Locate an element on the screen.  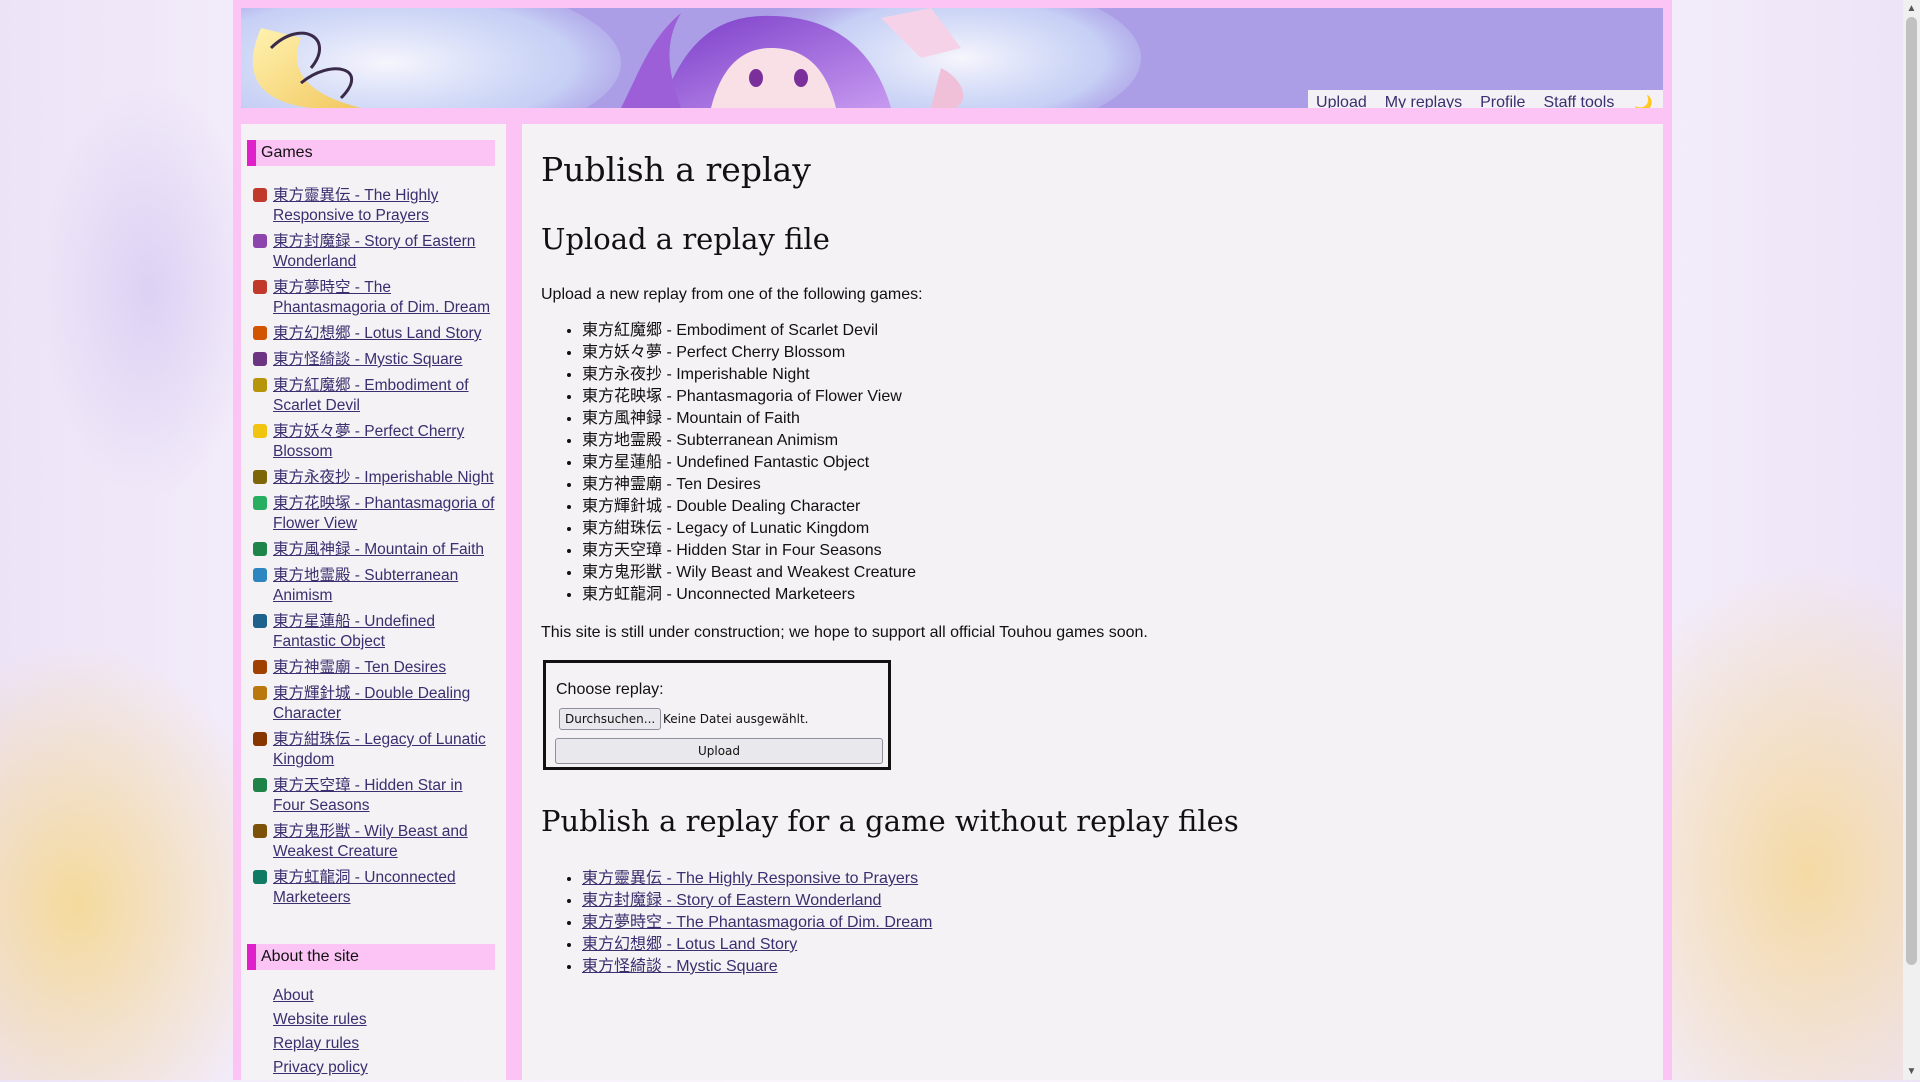
site-header: Upload My replays Profile Staff tools 🌙 is located at coordinates (952, 58).